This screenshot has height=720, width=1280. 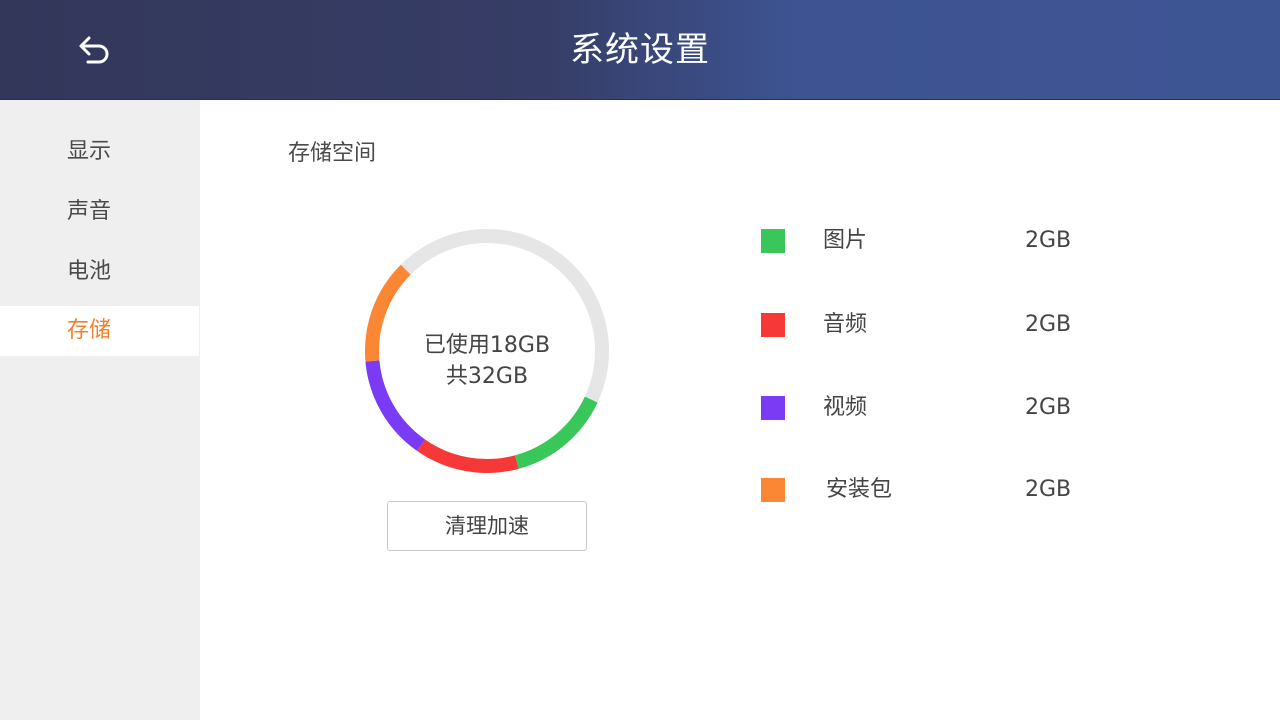 I want to click on clean-accelerate-button: 清理加速, so click(x=487, y=526).